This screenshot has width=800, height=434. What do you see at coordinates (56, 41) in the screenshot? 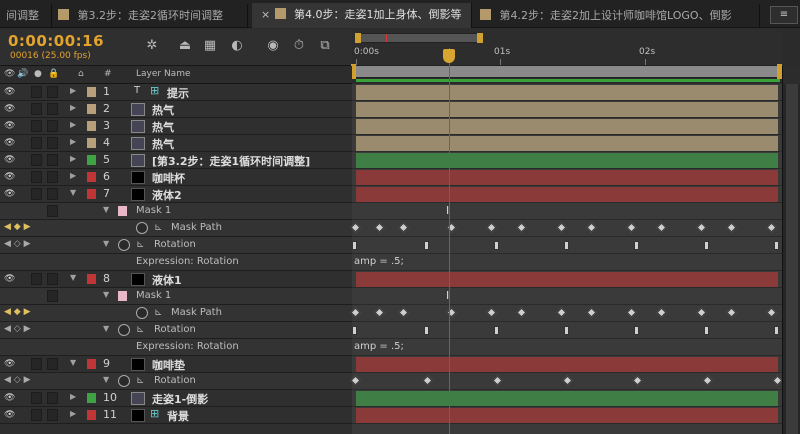
I see `current-time: 0:00:00:16` at bounding box center [56, 41].